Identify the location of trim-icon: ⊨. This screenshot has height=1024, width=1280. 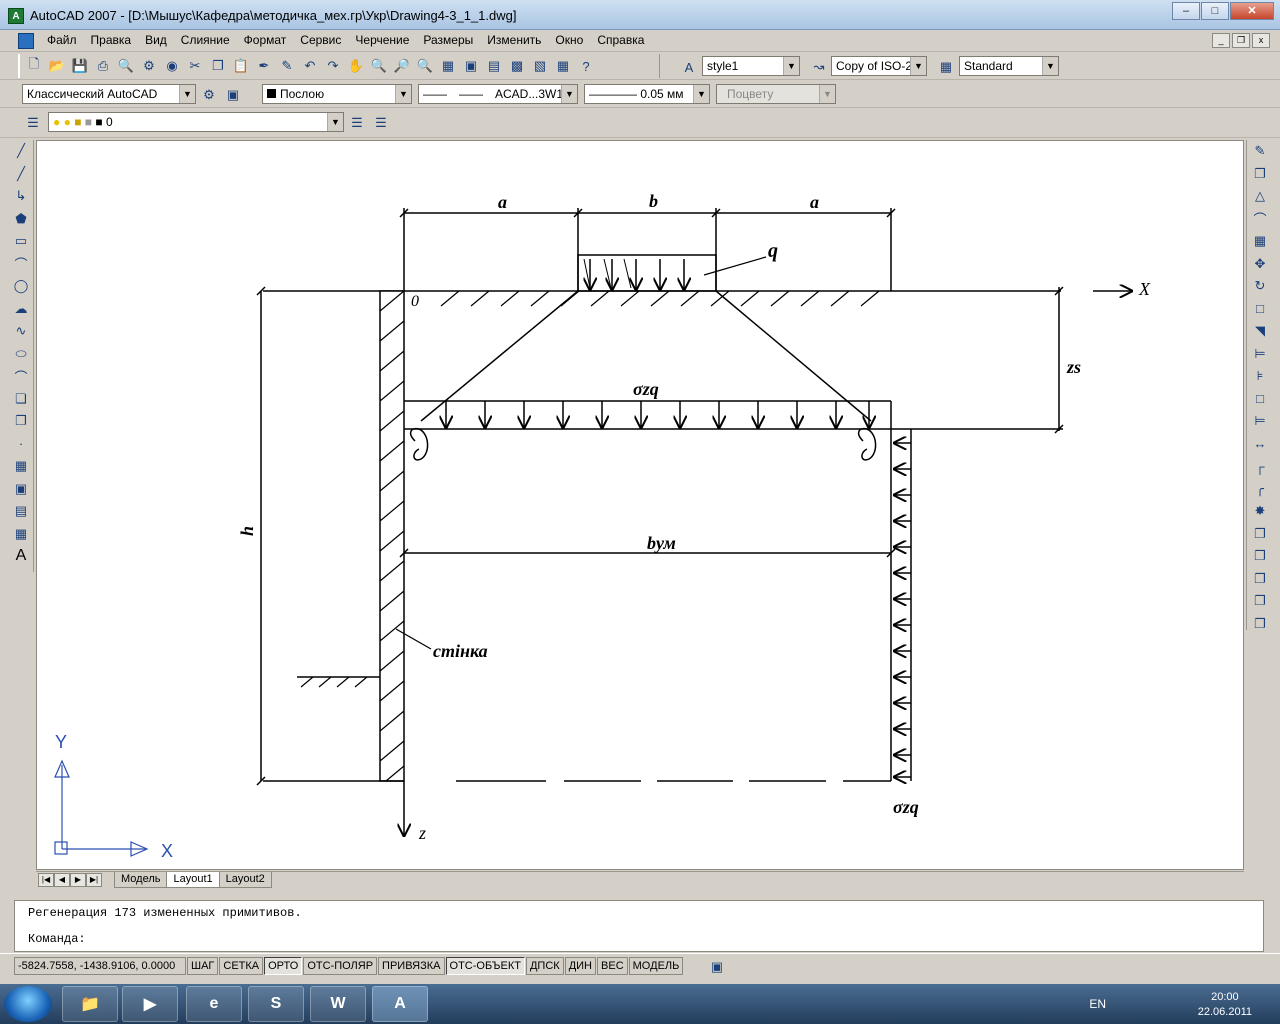
(1260, 354).